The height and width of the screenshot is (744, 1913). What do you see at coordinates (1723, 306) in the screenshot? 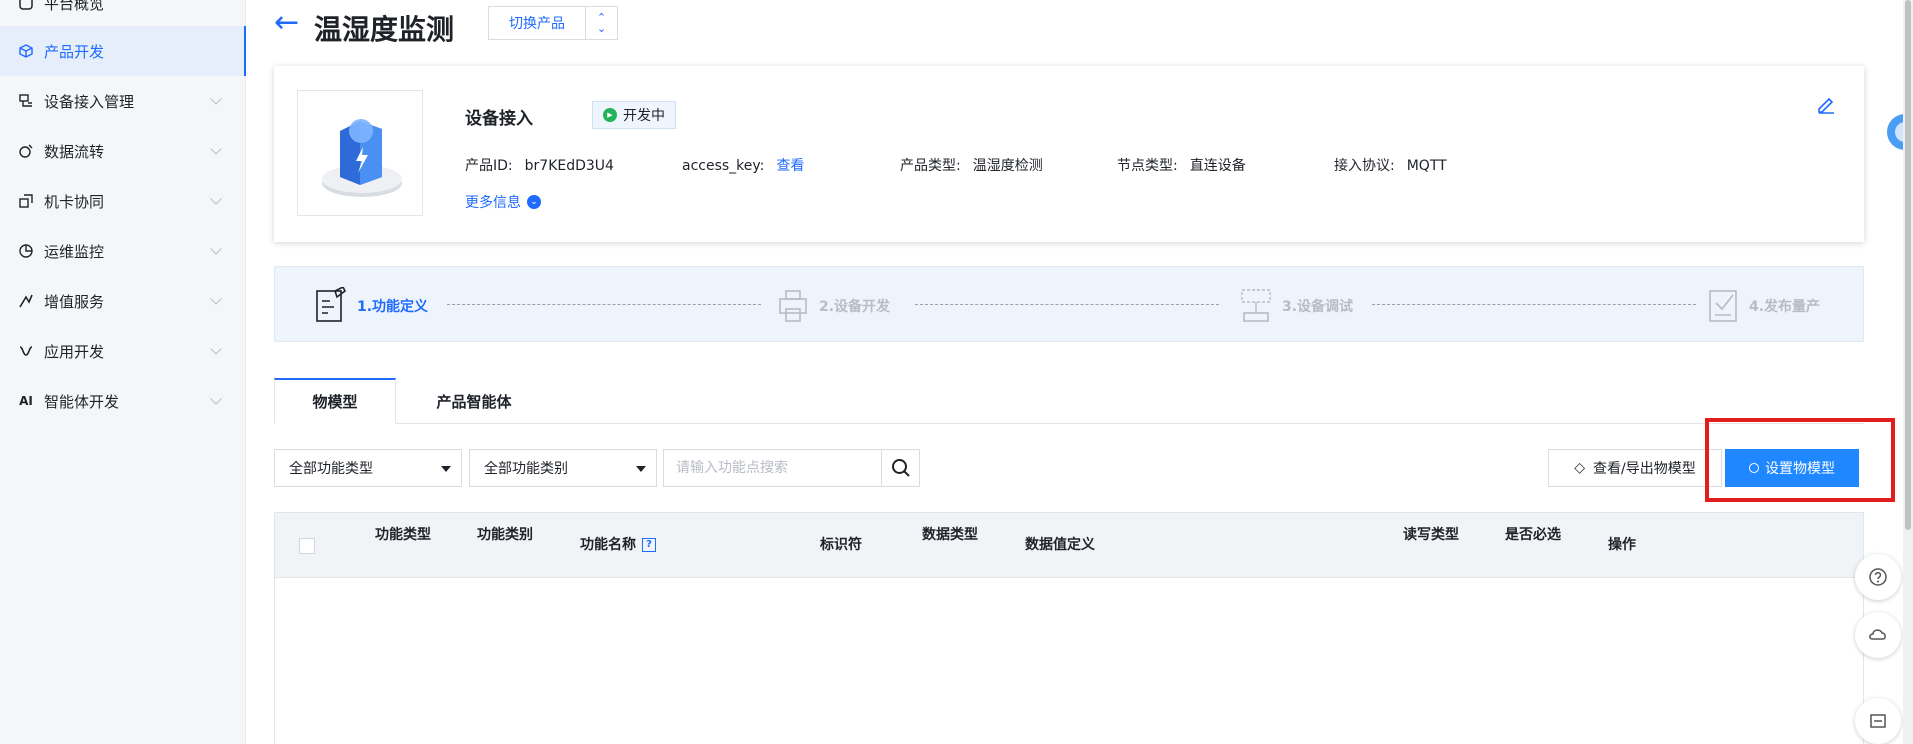
I see `clipboard-check-icon` at bounding box center [1723, 306].